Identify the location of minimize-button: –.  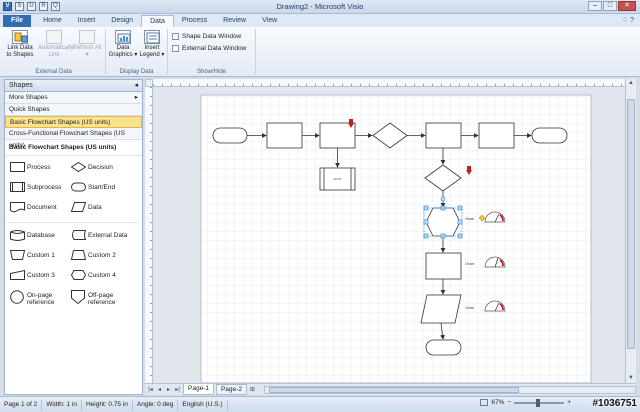
(595, 6).